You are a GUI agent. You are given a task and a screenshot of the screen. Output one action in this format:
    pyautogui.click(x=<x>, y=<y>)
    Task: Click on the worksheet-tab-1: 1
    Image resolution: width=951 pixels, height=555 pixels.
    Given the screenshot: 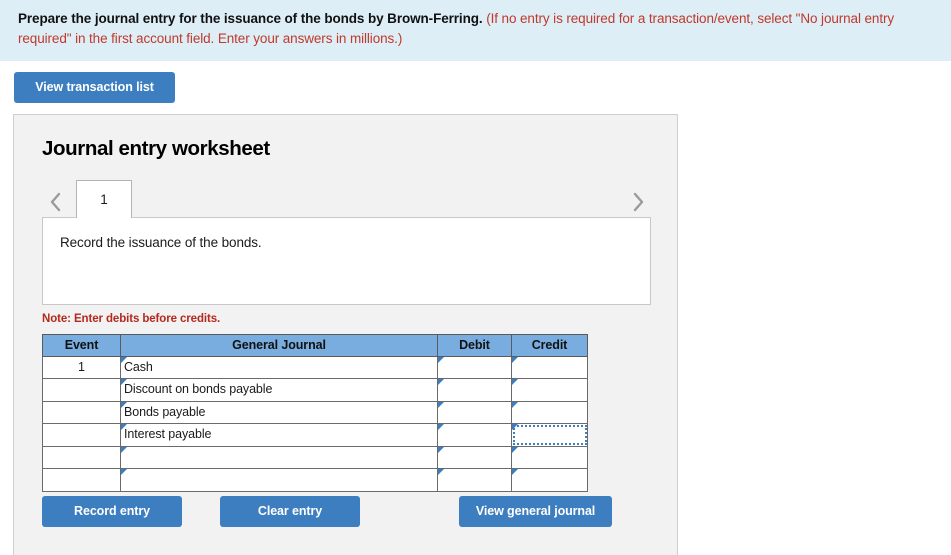 What is the action you would take?
    pyautogui.click(x=104, y=198)
    